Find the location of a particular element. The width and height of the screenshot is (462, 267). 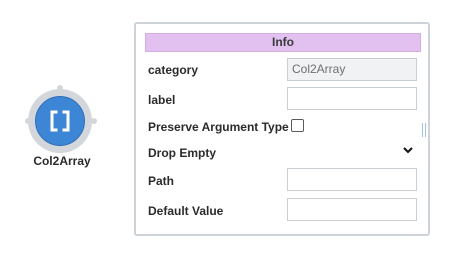

default-value-input is located at coordinates (352, 209).